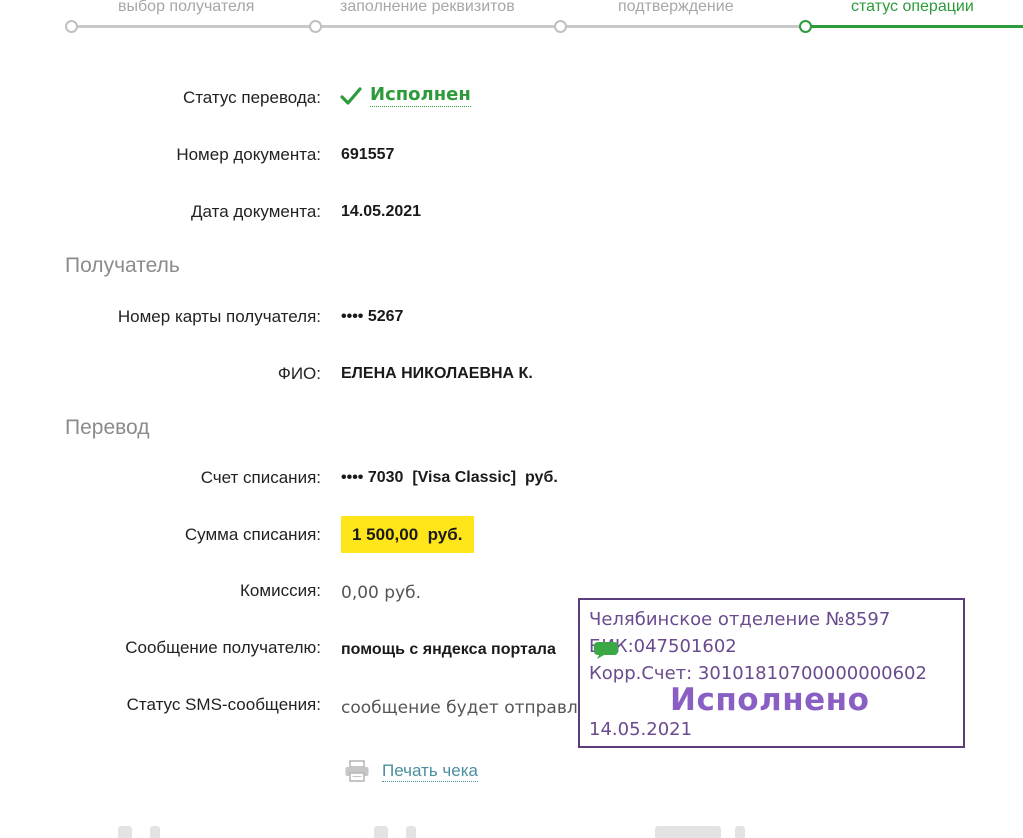  What do you see at coordinates (260, 477) in the screenshot?
I see `debit-account-label: Счет списания:` at bounding box center [260, 477].